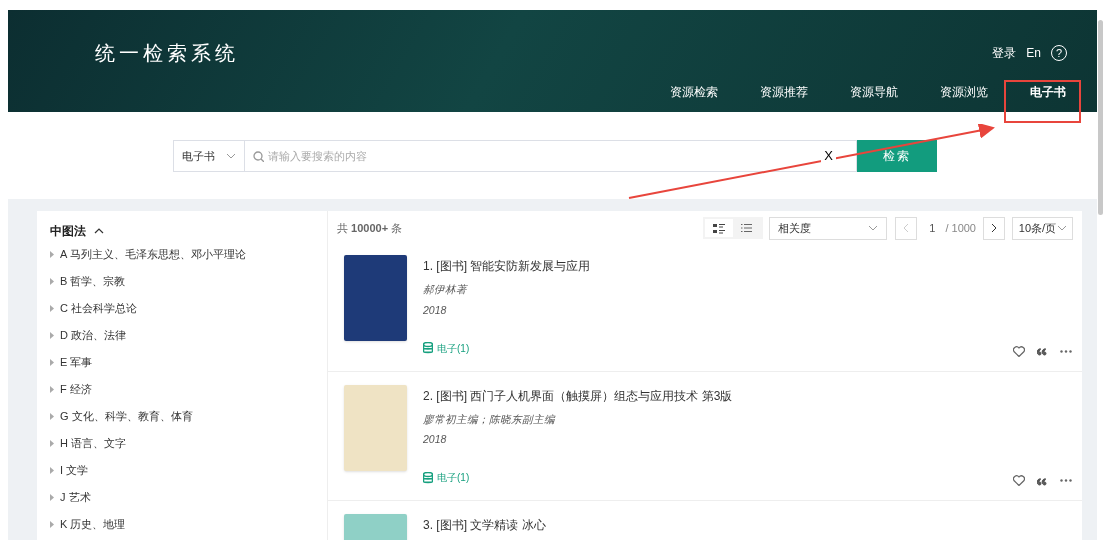  What do you see at coordinates (906, 228) in the screenshot?
I see `chevron-left-icon` at bounding box center [906, 228].